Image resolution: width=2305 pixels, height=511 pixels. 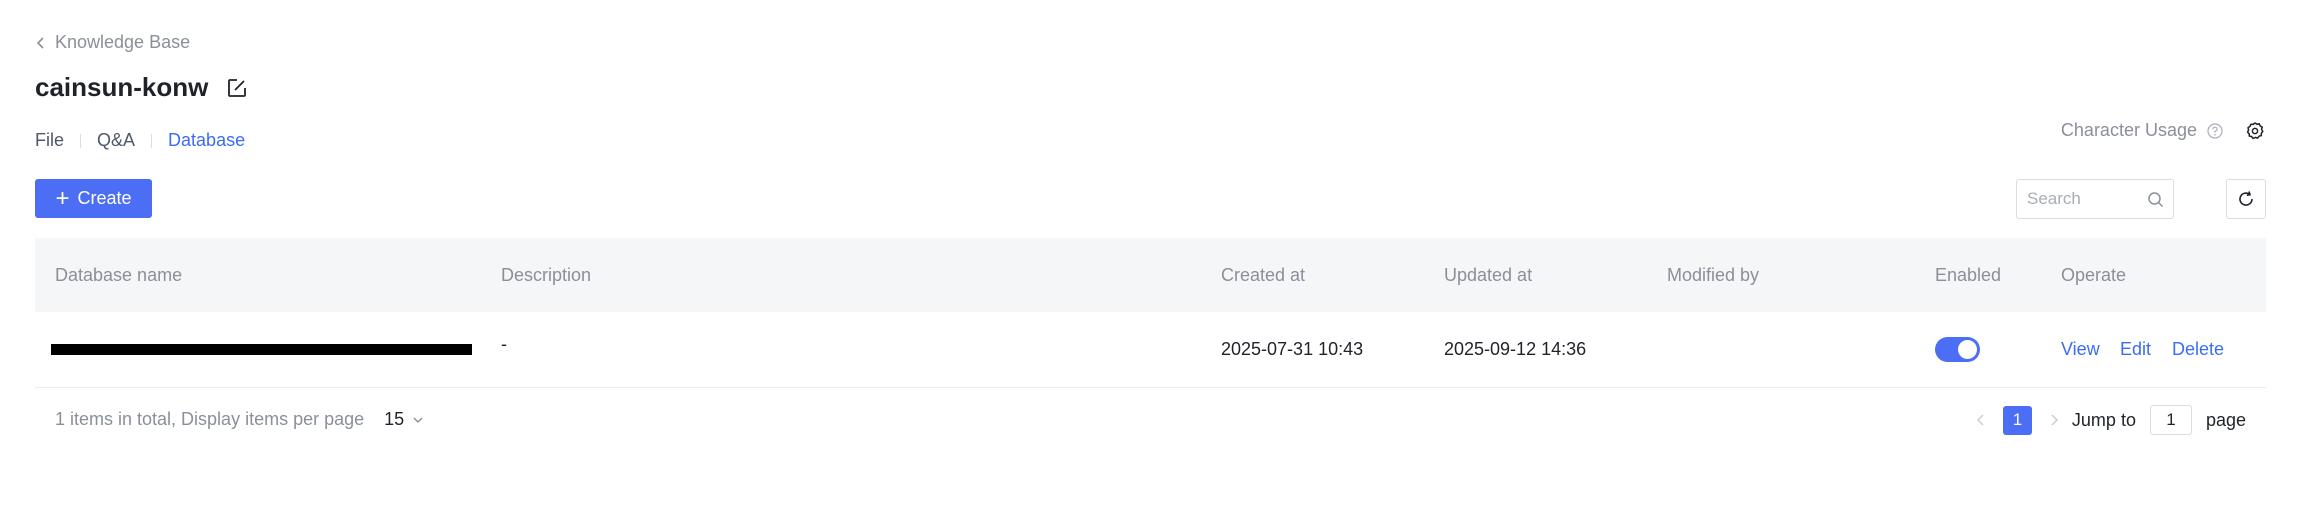 I want to click on next-page-button, so click(x=2054, y=420).